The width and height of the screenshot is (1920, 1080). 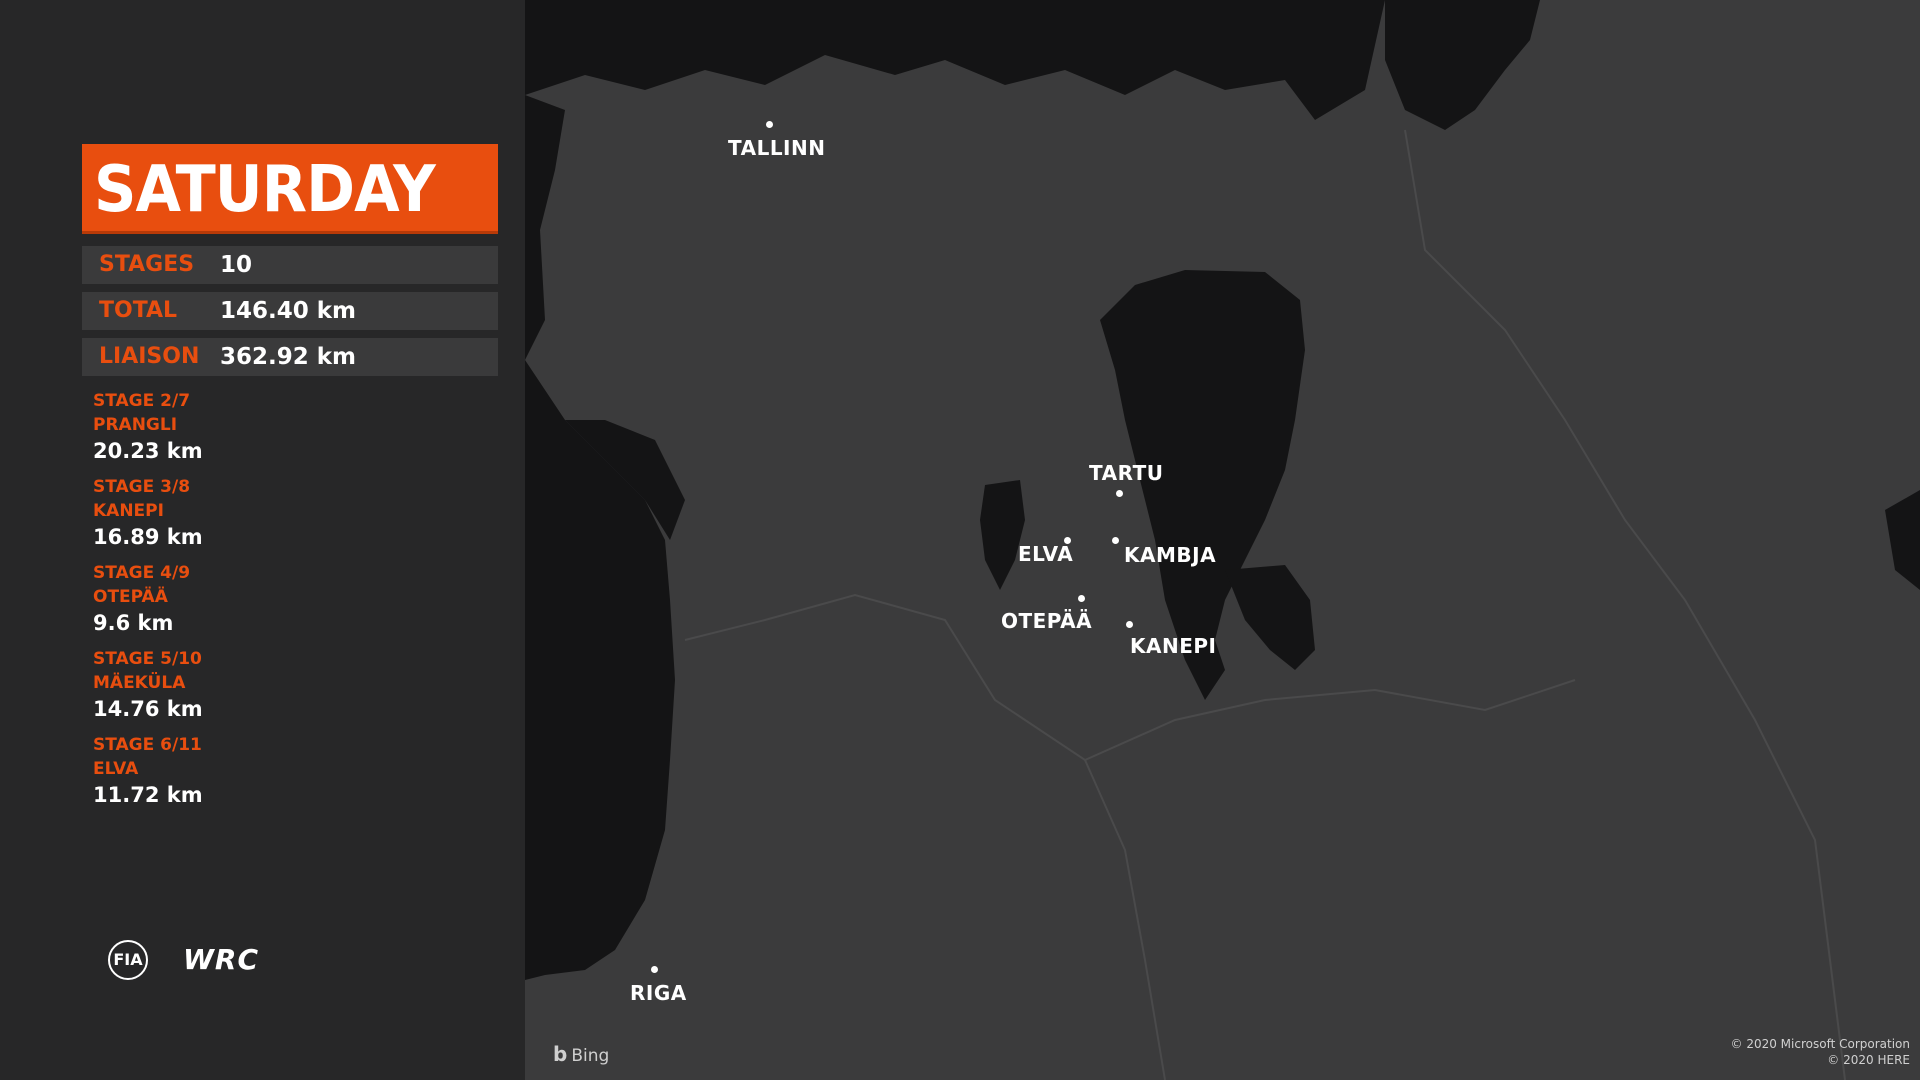 What do you see at coordinates (658, 993) in the screenshot?
I see `city-label: RIGA` at bounding box center [658, 993].